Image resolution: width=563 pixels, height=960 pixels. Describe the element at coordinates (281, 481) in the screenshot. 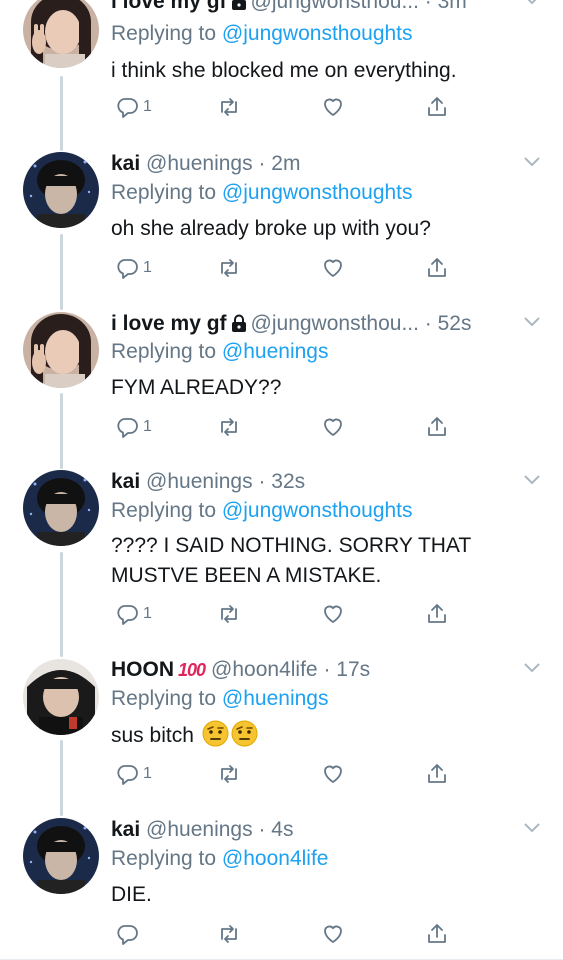

I see `timestamp: · 32s` at that location.